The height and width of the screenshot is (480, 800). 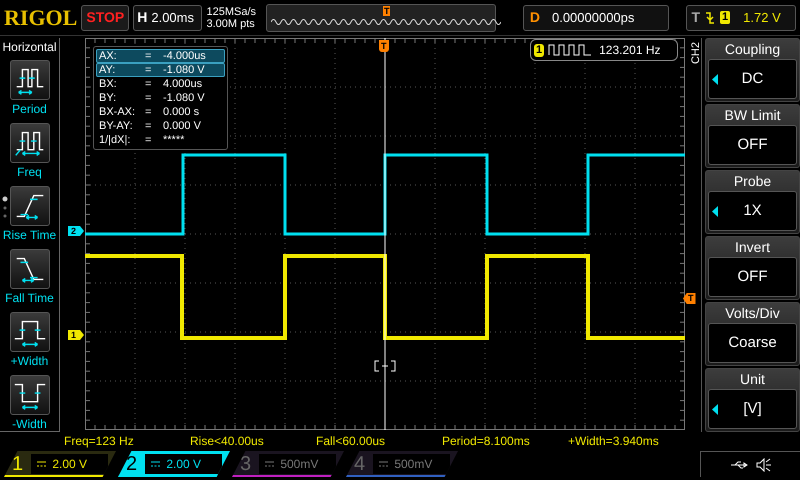 I want to click on channel-number: 2, so click(x=132, y=464).